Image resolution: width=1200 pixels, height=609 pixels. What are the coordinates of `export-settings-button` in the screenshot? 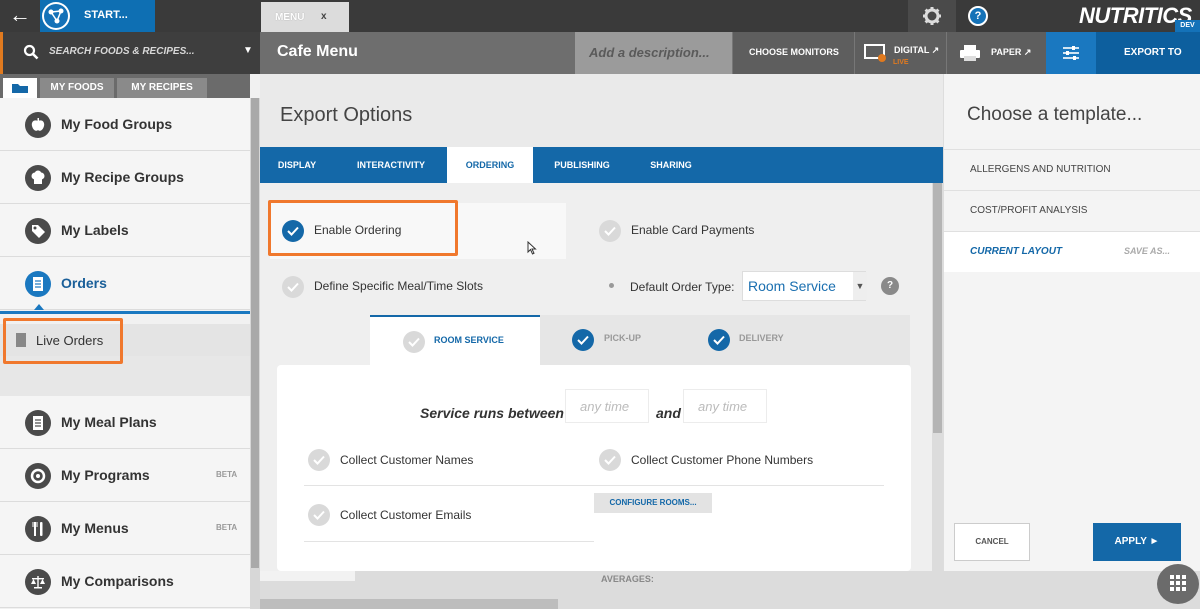 It's located at (1071, 56).